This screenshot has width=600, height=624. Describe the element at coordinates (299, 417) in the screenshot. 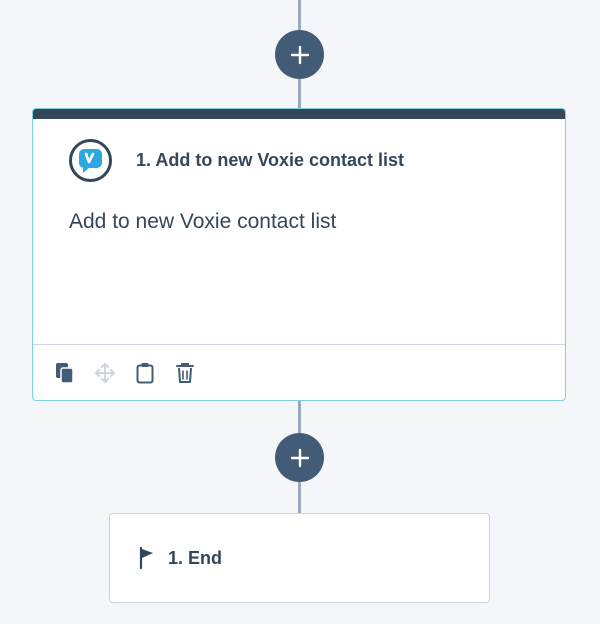

I see `connector-line-middle` at that location.